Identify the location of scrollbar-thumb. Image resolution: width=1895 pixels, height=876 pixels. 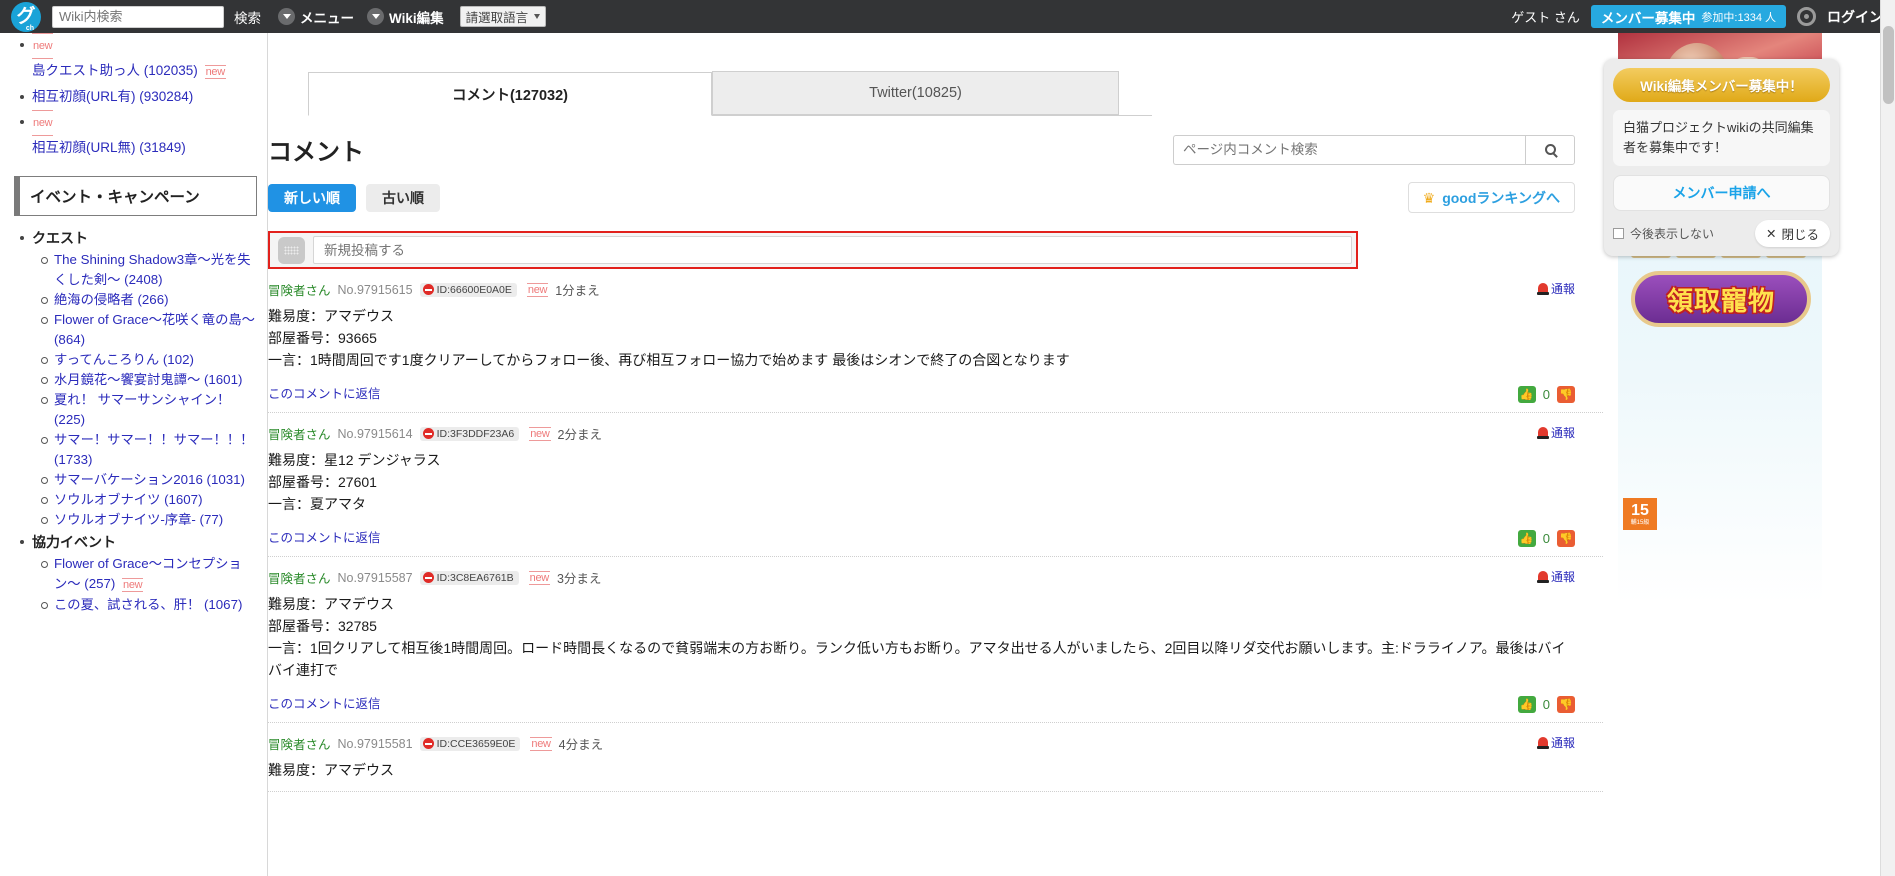
(1888, 65).